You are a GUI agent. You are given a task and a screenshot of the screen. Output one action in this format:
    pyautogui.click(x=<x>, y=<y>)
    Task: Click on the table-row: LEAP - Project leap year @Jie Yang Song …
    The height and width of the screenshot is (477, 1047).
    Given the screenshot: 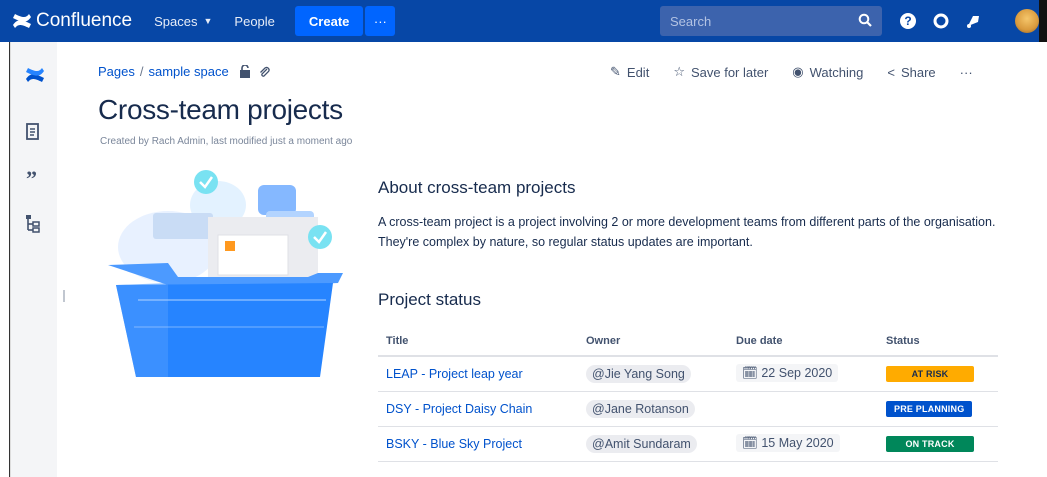 What is the action you would take?
    pyautogui.click(x=688, y=374)
    